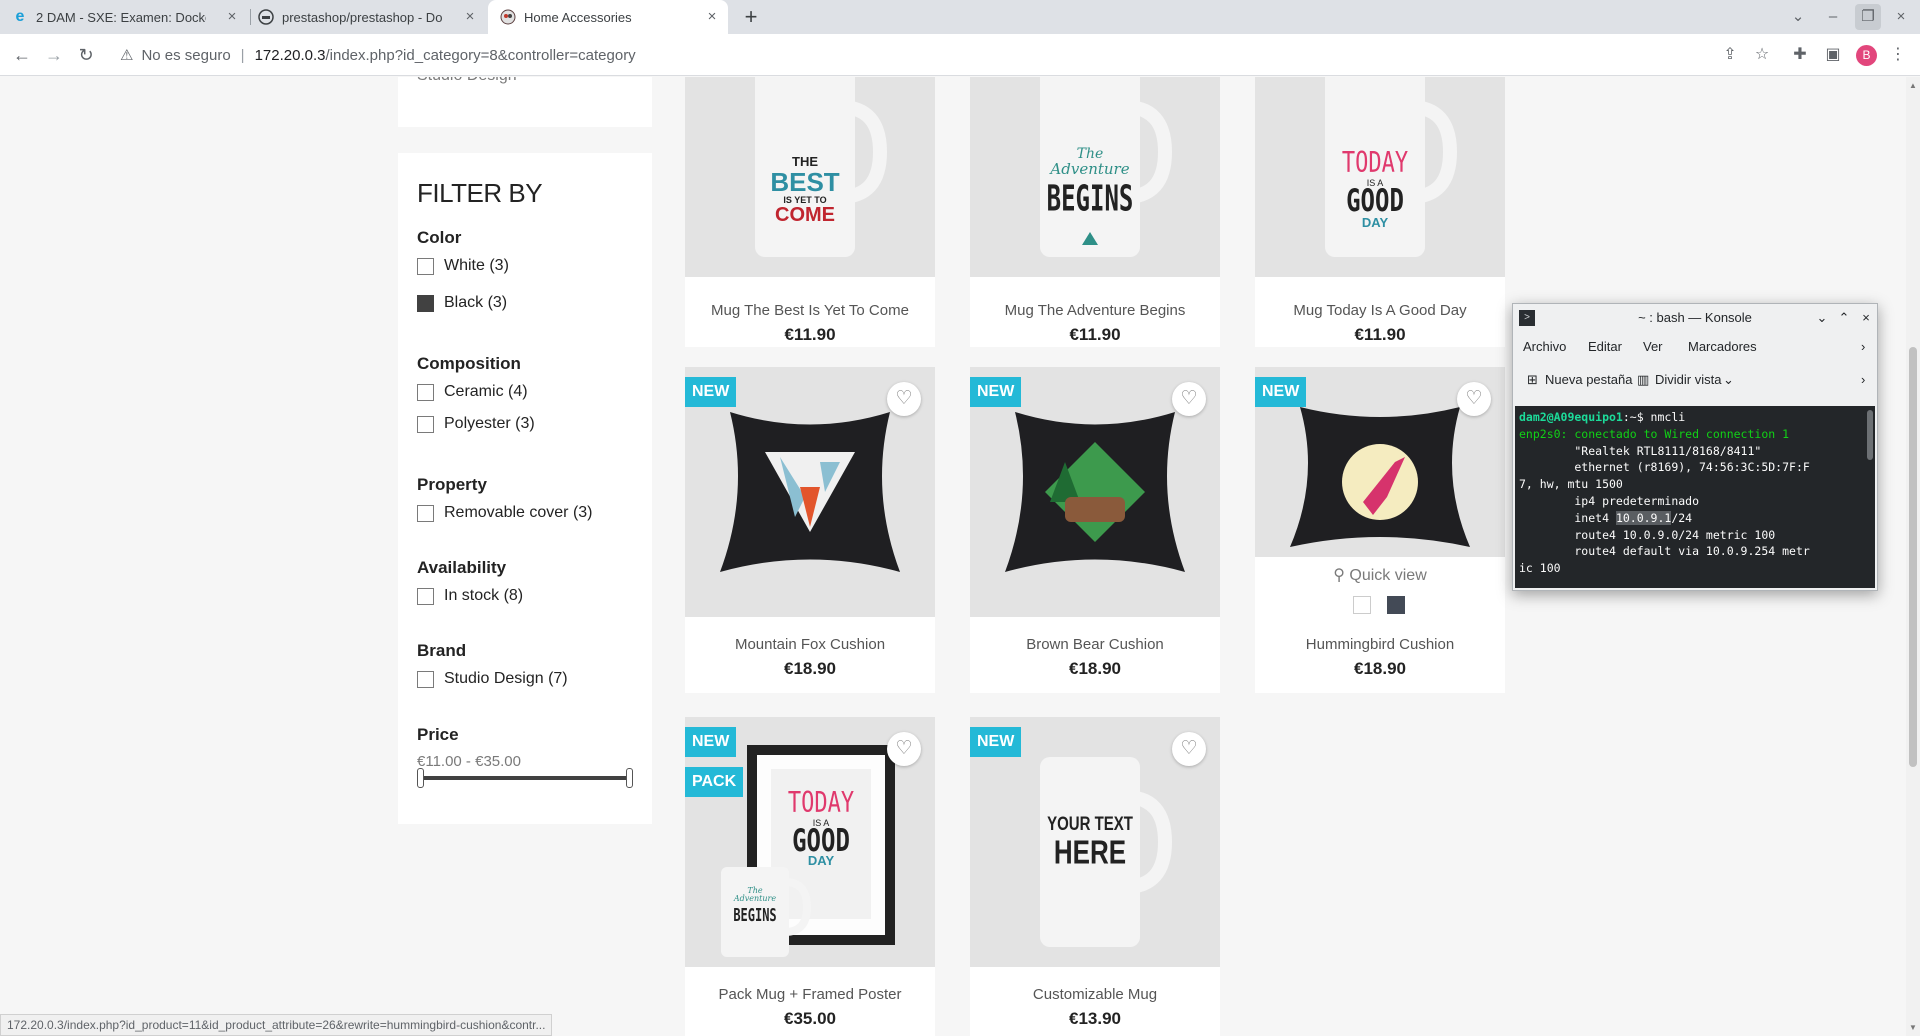  Describe the element at coordinates (126, 55) in the screenshot. I see `warning-triangle-icon: ⚠` at that location.